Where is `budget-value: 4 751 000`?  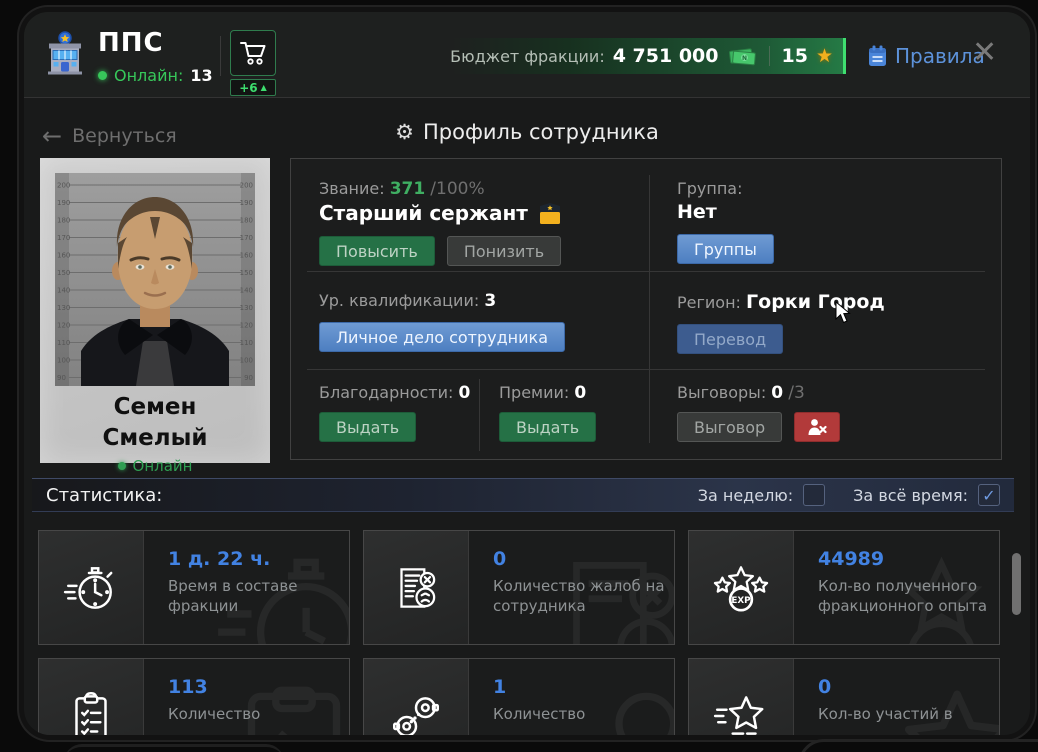 budget-value: 4 751 000 is located at coordinates (665, 56).